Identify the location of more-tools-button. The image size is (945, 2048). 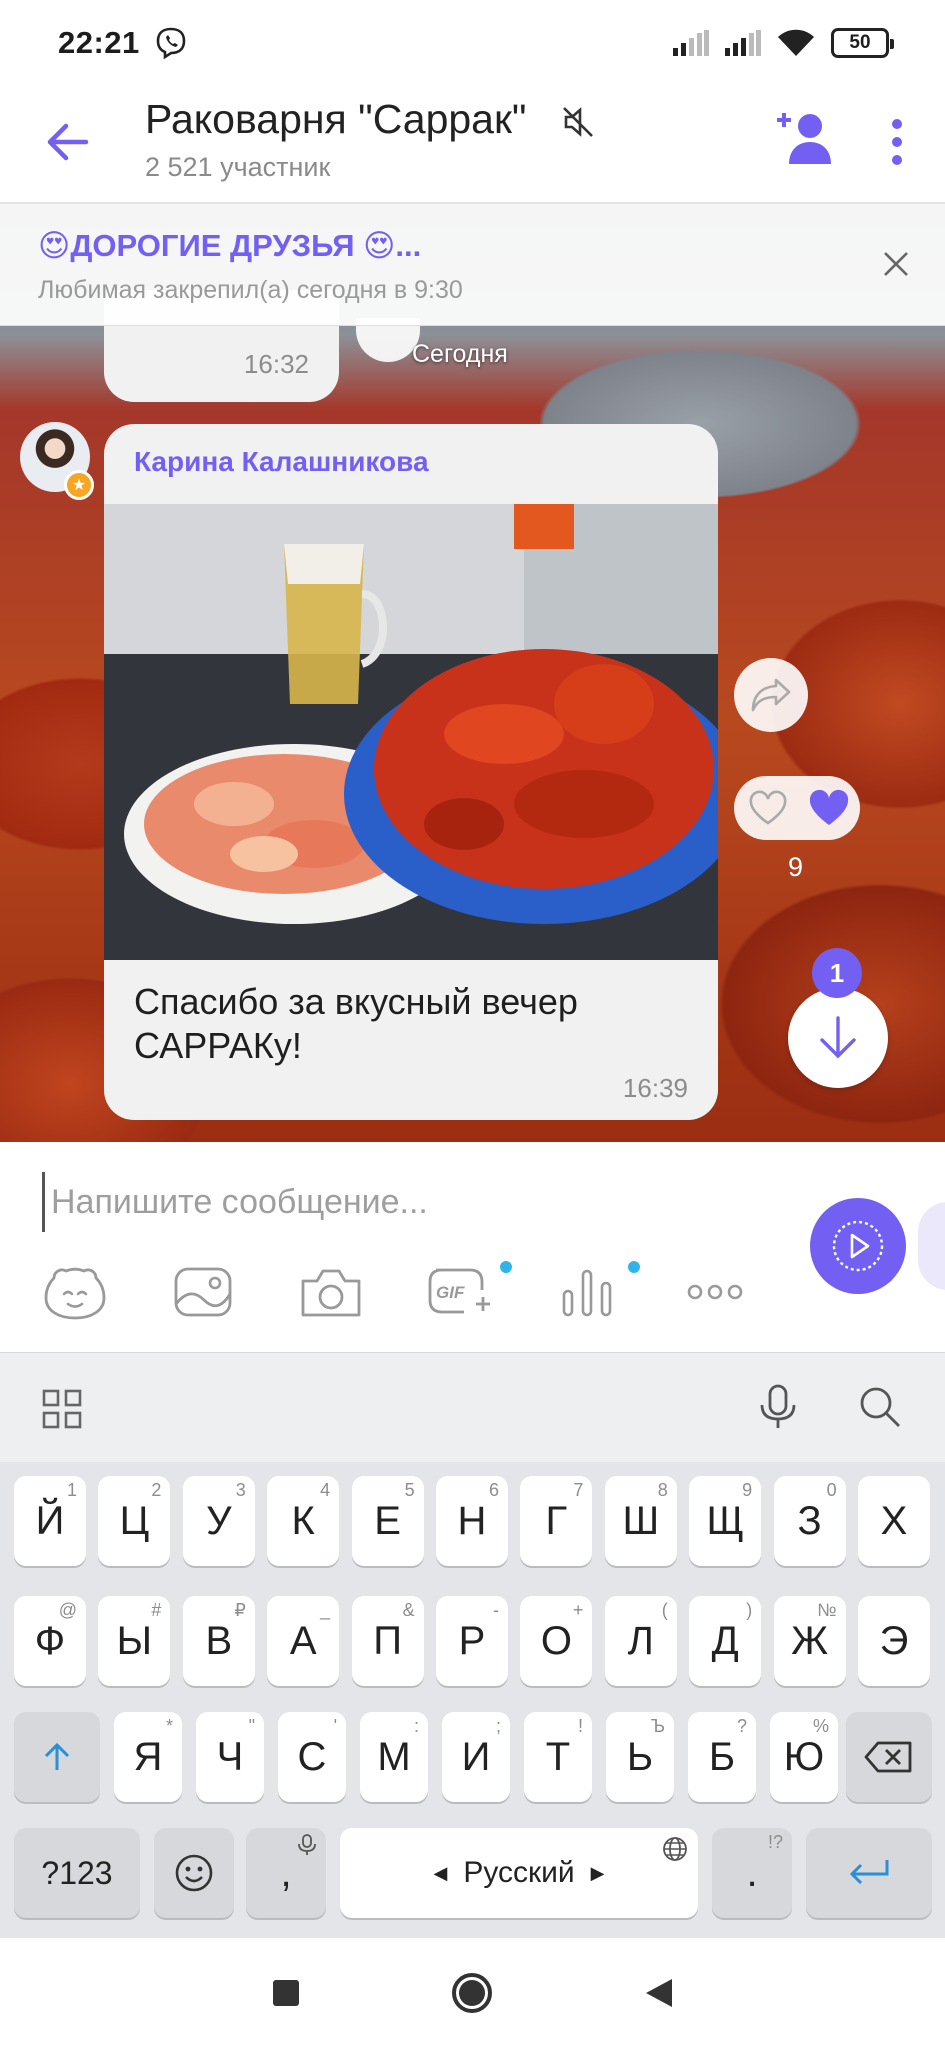
(715, 1292).